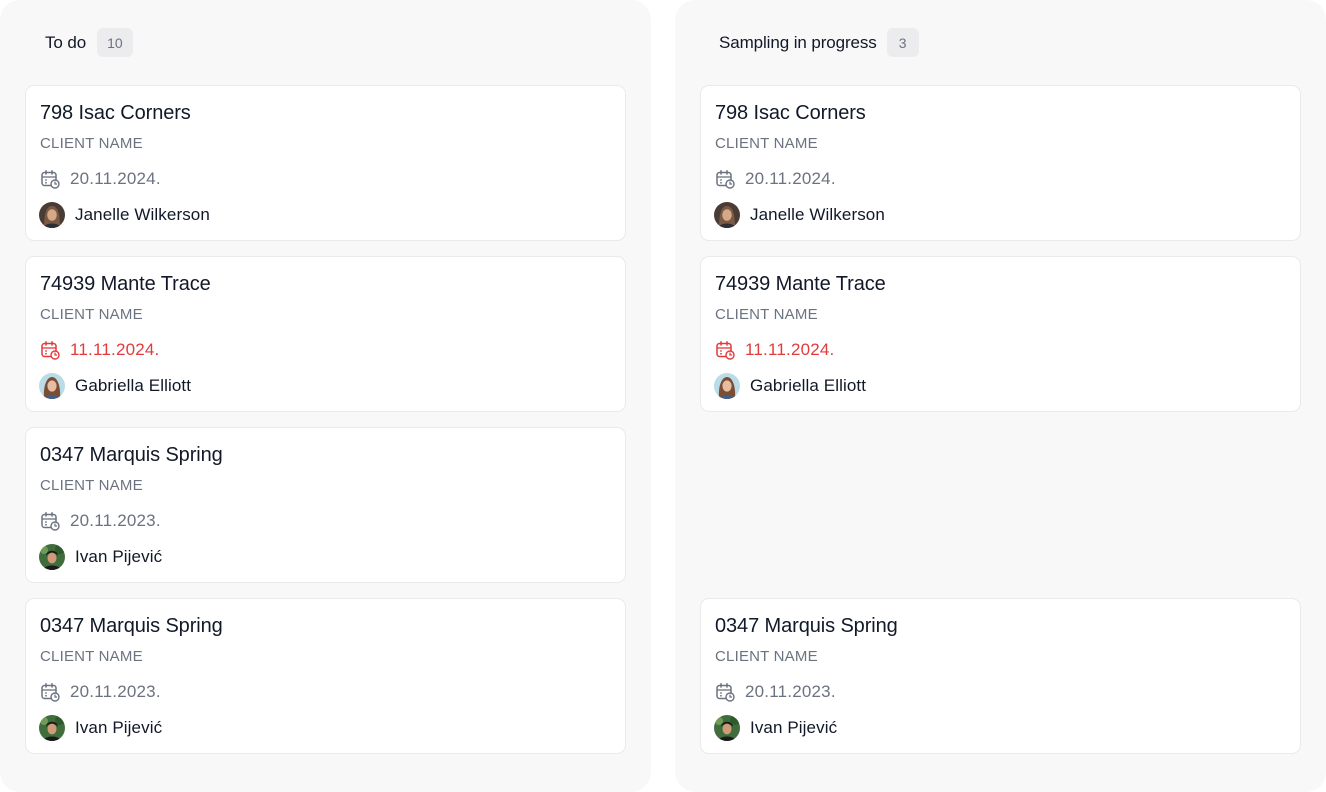 This screenshot has height=792, width=1326. Describe the element at coordinates (902, 42) in the screenshot. I see `count-badge: 3` at that location.